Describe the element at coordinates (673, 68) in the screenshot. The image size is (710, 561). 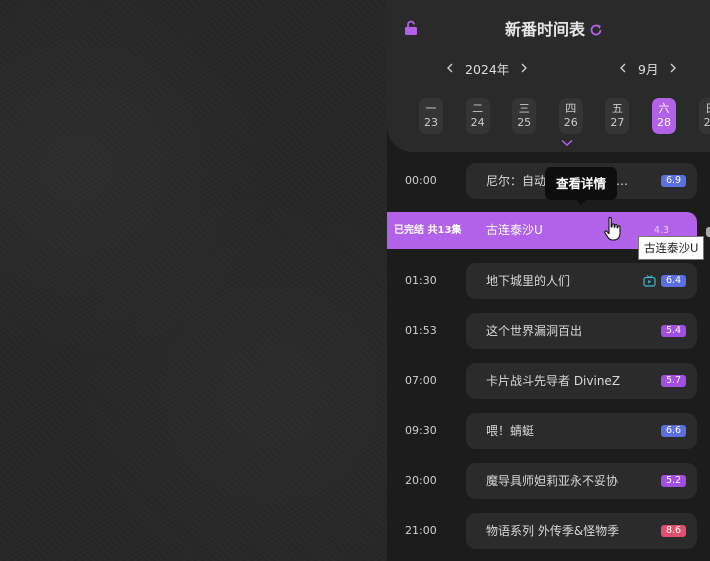
I see `next-month-chevron-right-icon` at that location.